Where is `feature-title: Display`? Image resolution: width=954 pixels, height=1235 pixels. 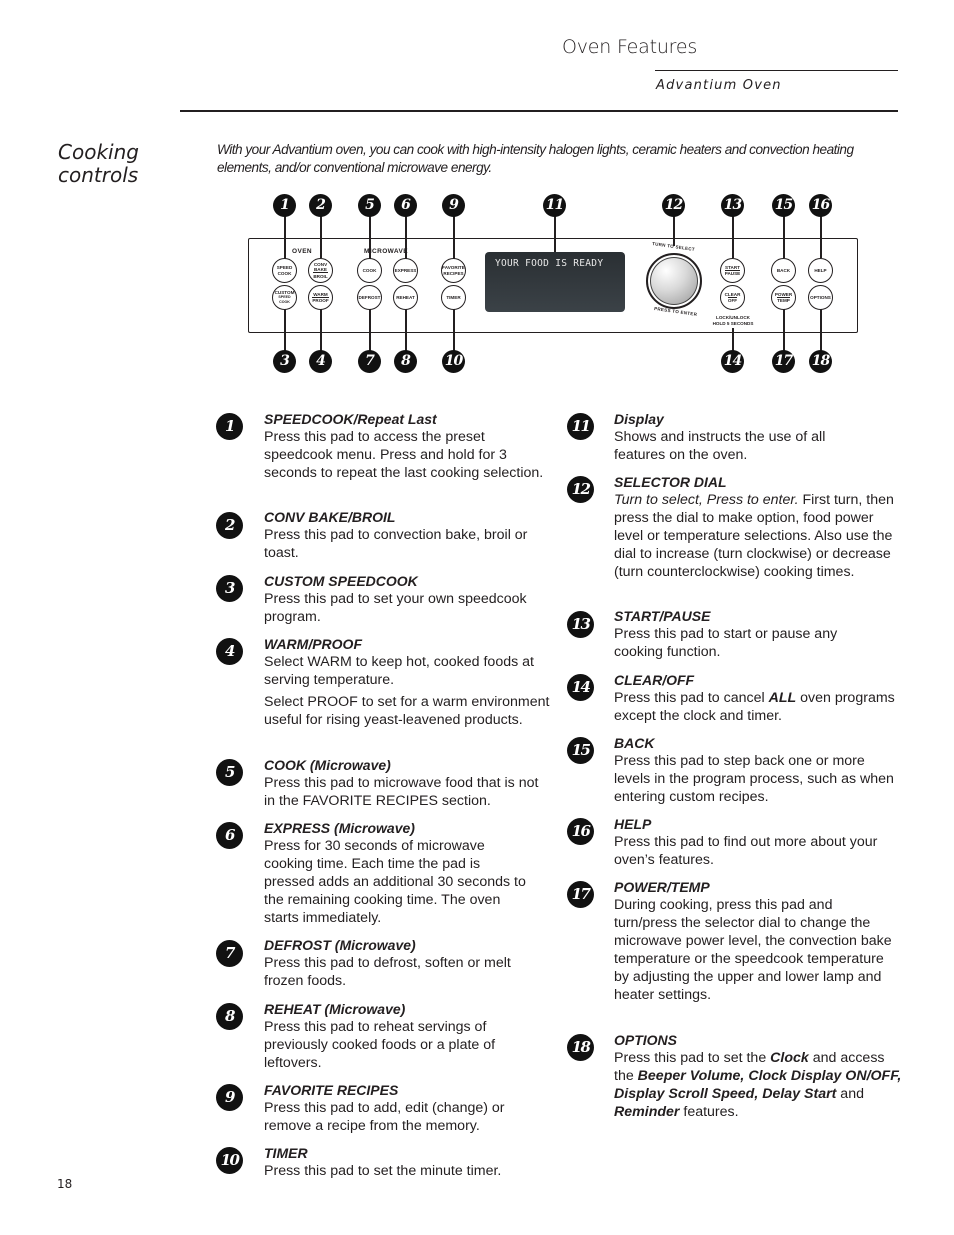 feature-title: Display is located at coordinates (639, 419).